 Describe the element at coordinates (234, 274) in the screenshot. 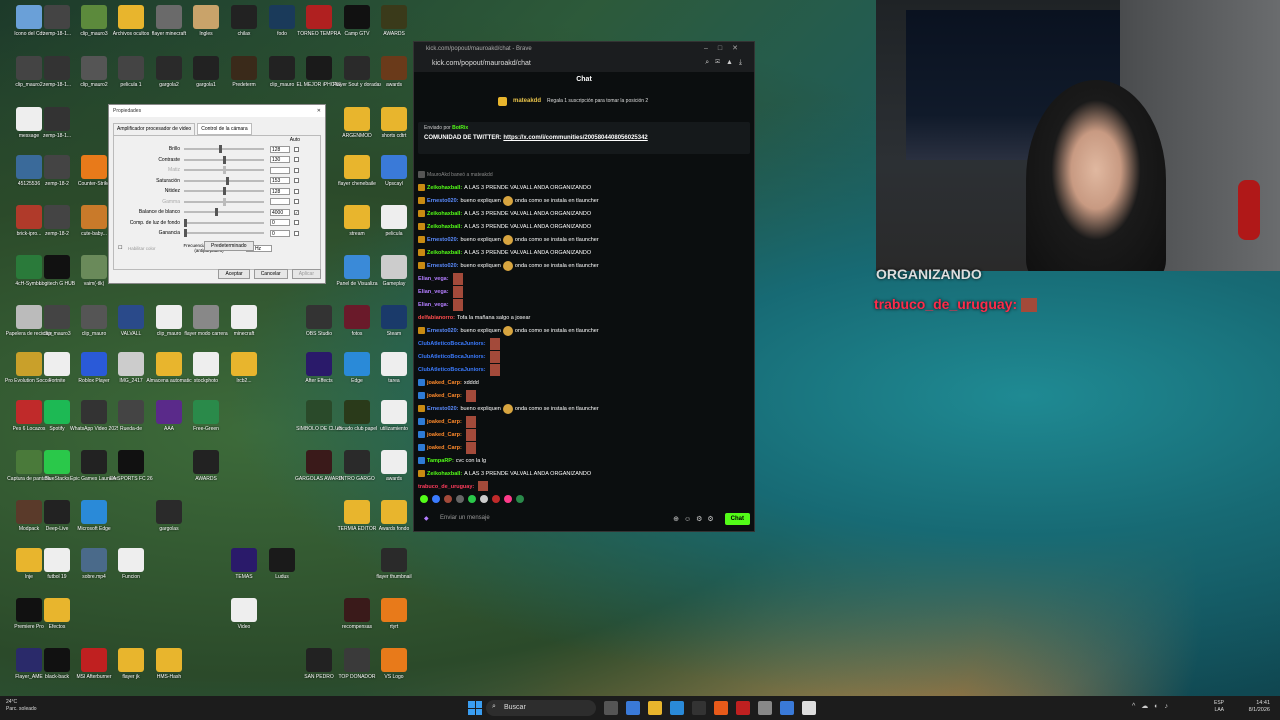

I see `accept-button: Aceptar` at that location.